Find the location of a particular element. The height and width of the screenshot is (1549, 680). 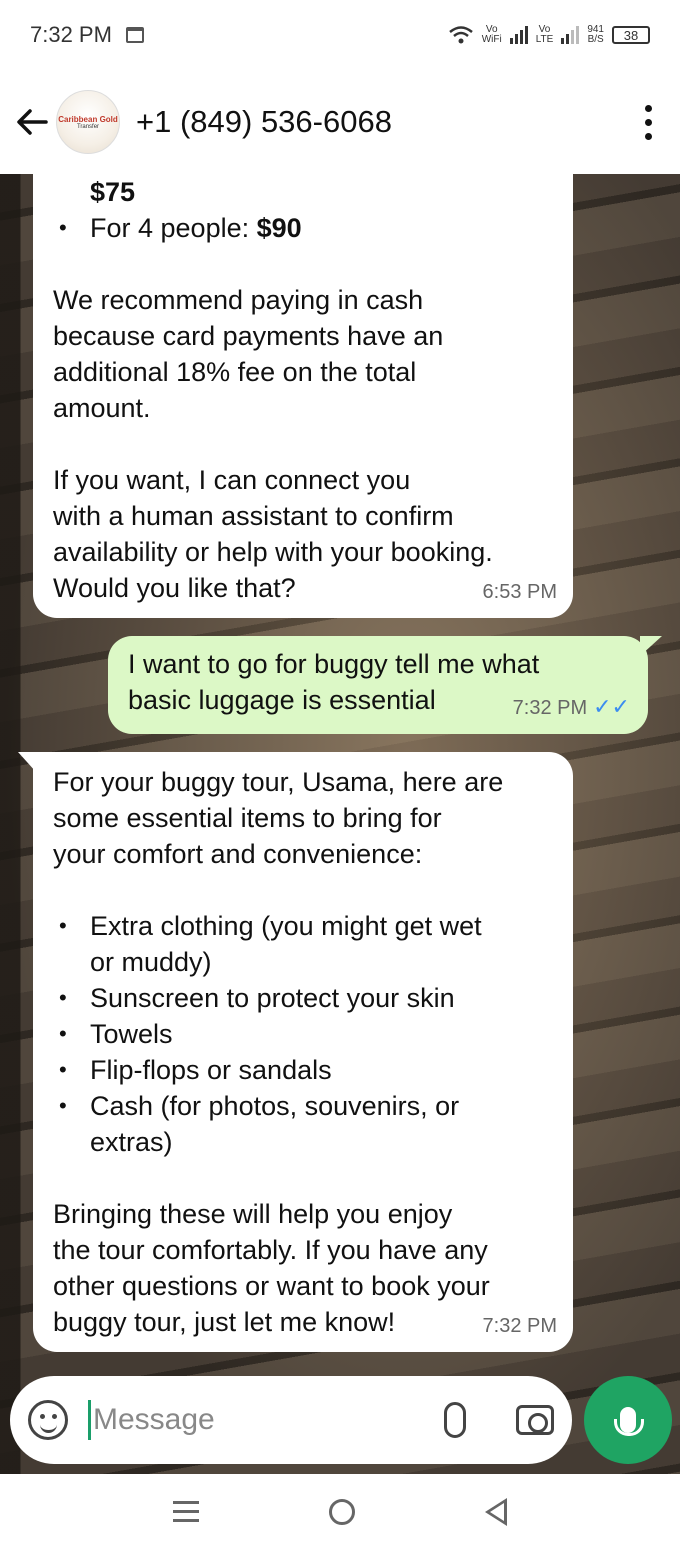

voice-record-button is located at coordinates (628, 1420).